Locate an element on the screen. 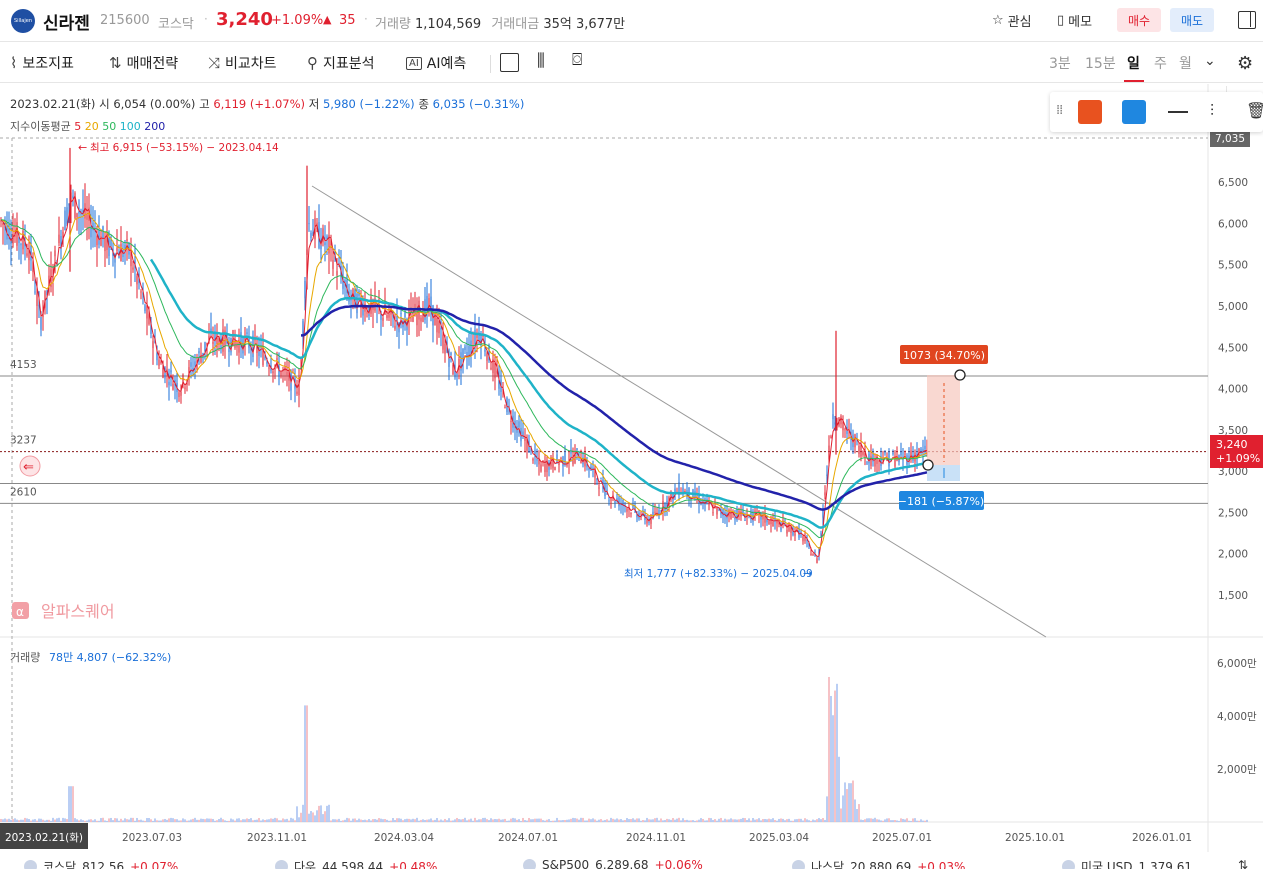  timeframe-15min: 15분 is located at coordinates (1100, 63).